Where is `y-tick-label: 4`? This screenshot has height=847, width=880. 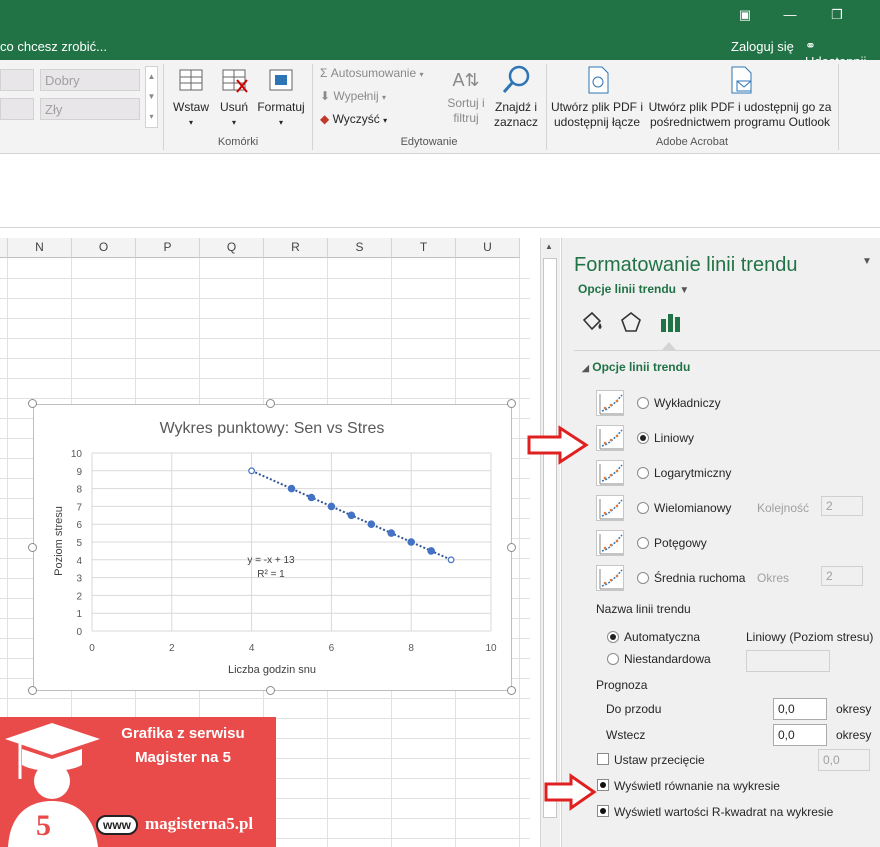
y-tick-label: 4 is located at coordinates (79, 561).